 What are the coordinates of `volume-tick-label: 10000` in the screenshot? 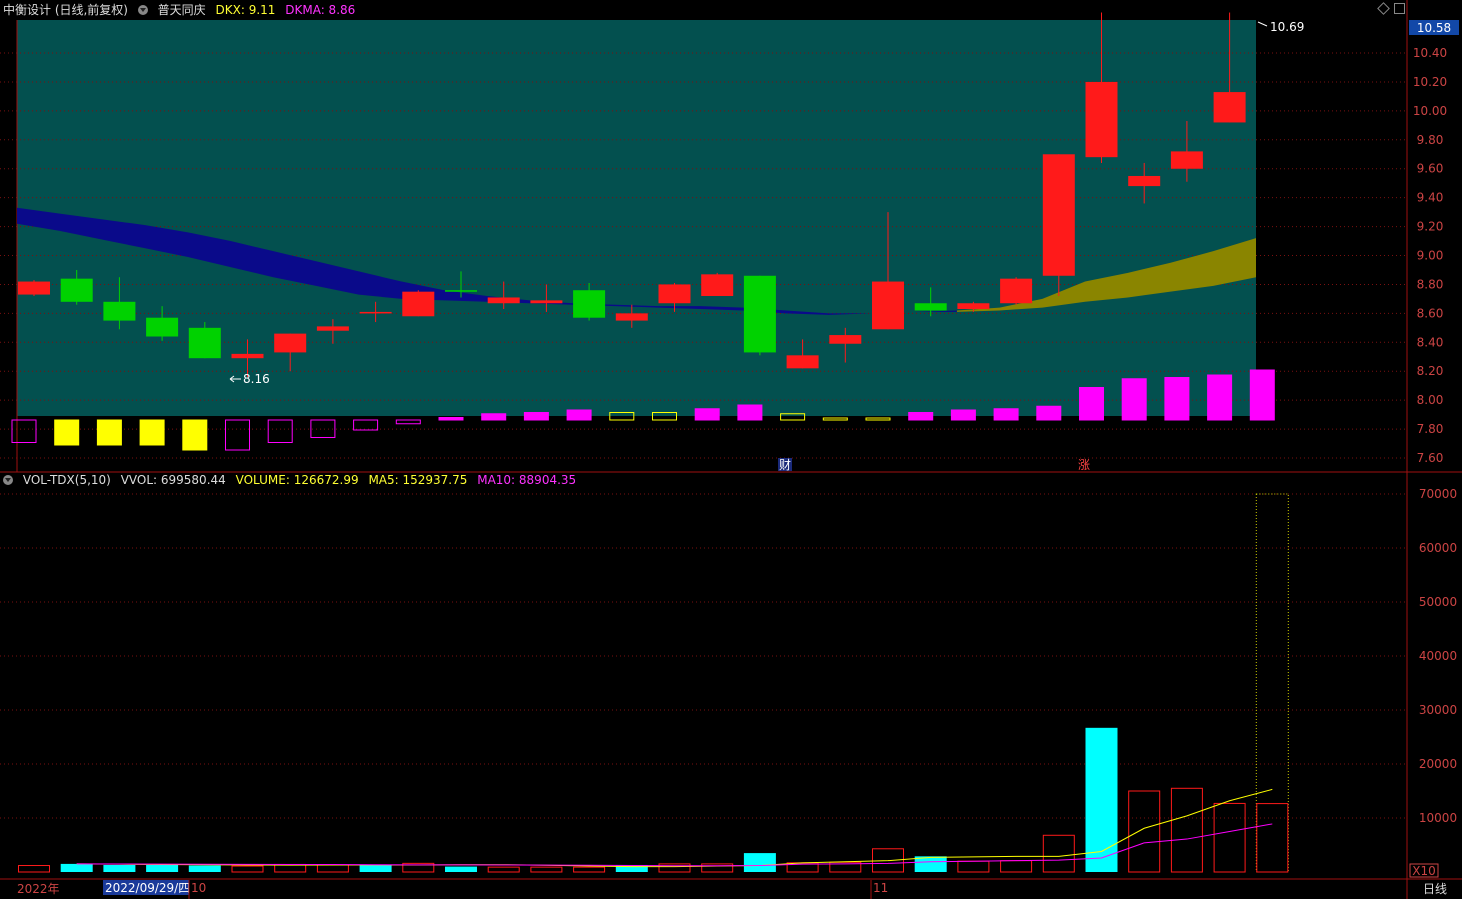 It's located at (1438, 818).